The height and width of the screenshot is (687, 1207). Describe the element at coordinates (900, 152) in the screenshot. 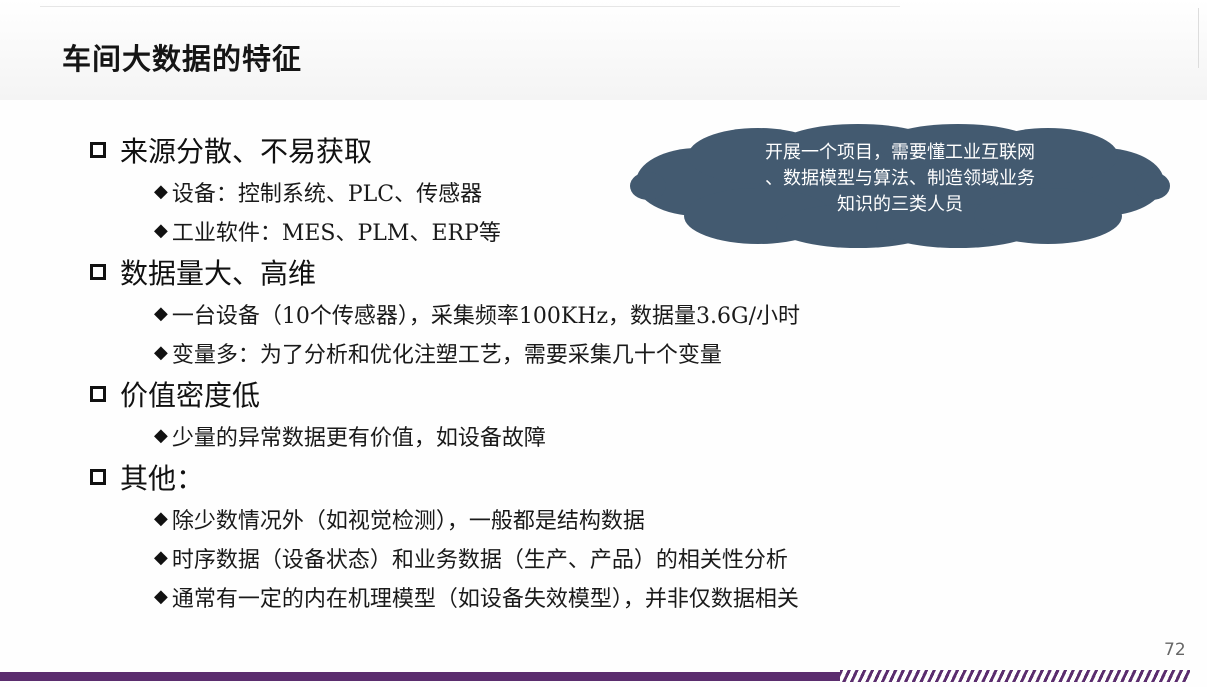

I see `callout-line: 开展一个项目，需要懂工业互联网` at that location.